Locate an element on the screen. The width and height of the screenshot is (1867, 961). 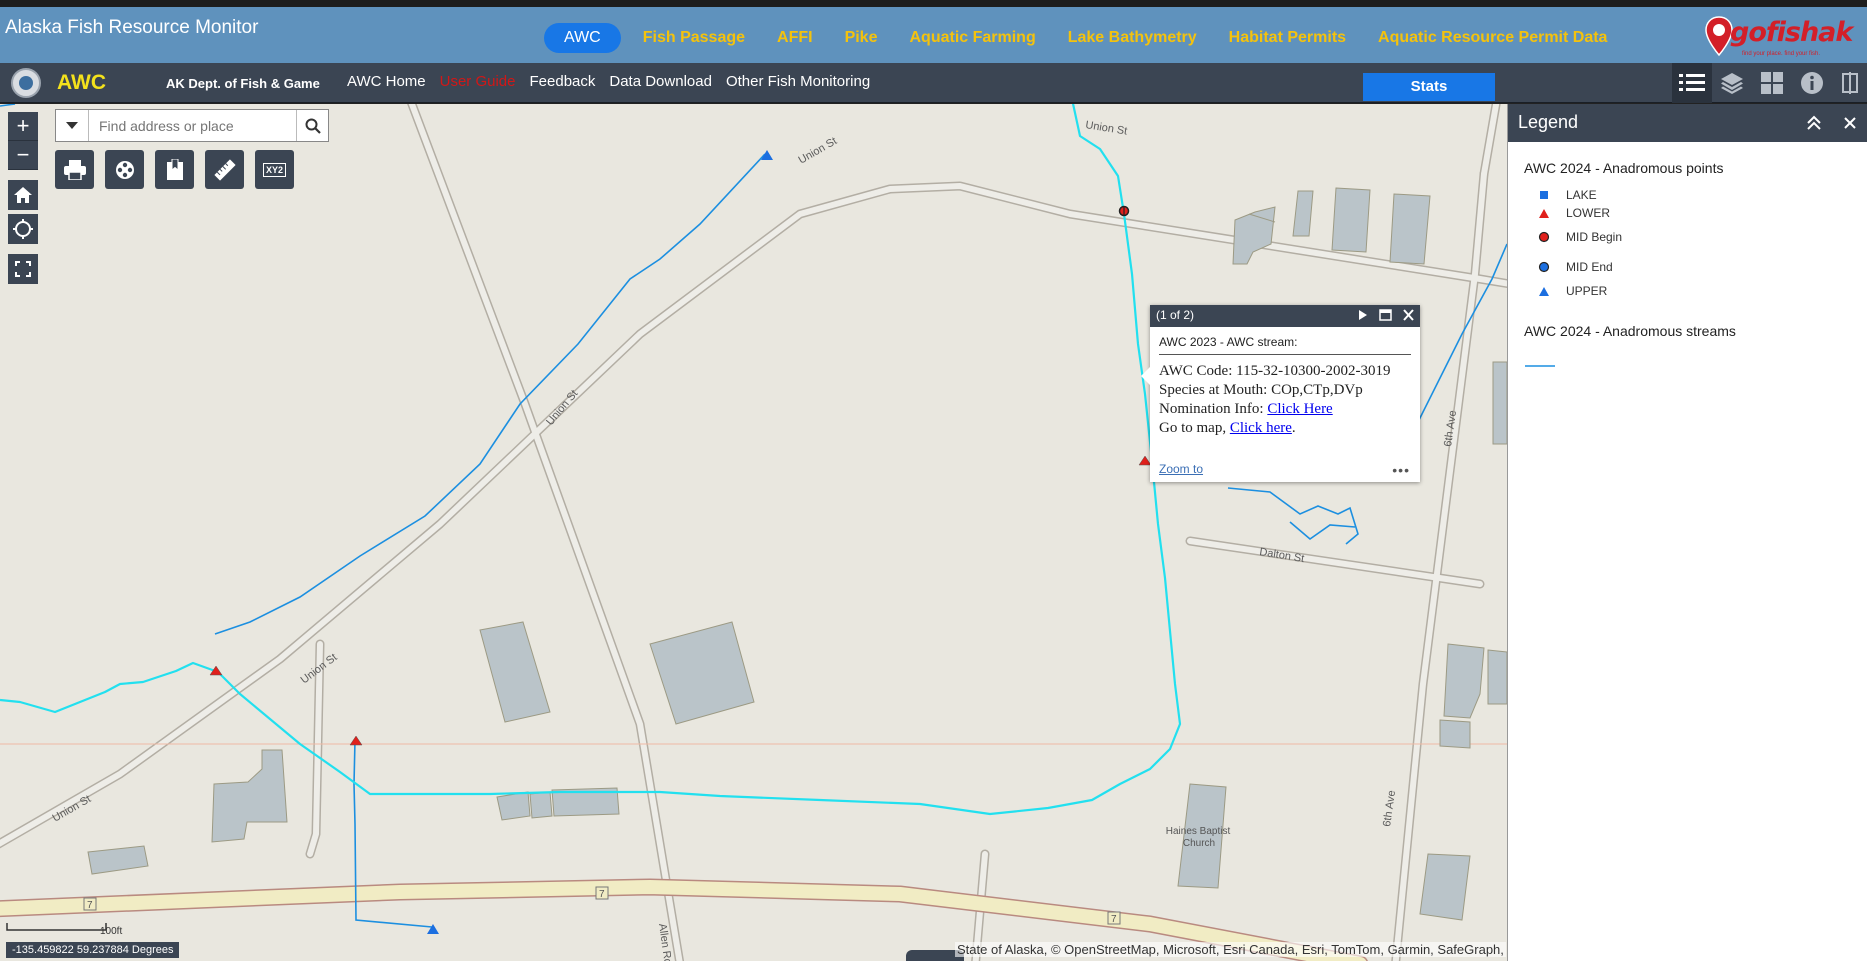
zoom-in-button: + is located at coordinates (23, 126).